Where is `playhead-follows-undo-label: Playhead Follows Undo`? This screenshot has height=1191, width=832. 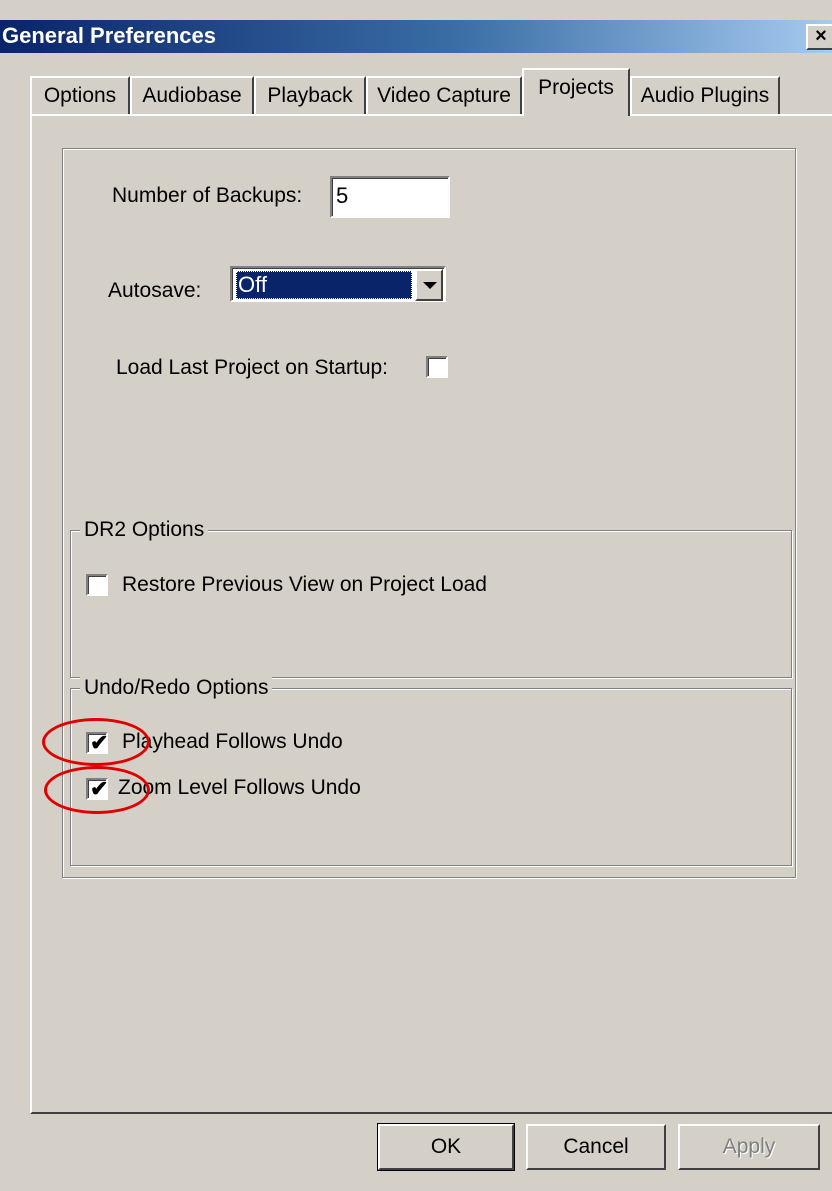 playhead-follows-undo-label: Playhead Follows Undo is located at coordinates (232, 741).